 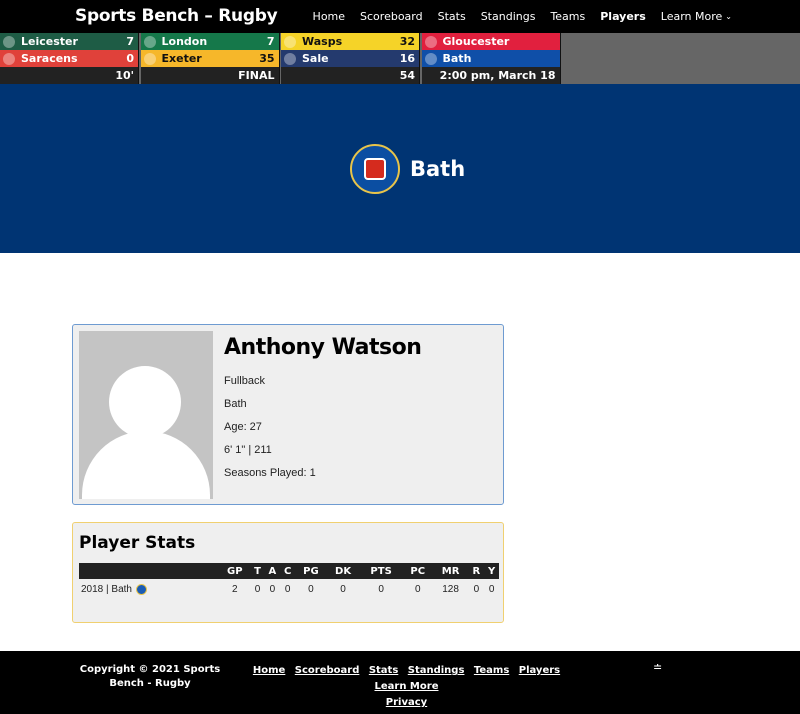 I want to click on footer-link-home: Home, so click(x=269, y=670).